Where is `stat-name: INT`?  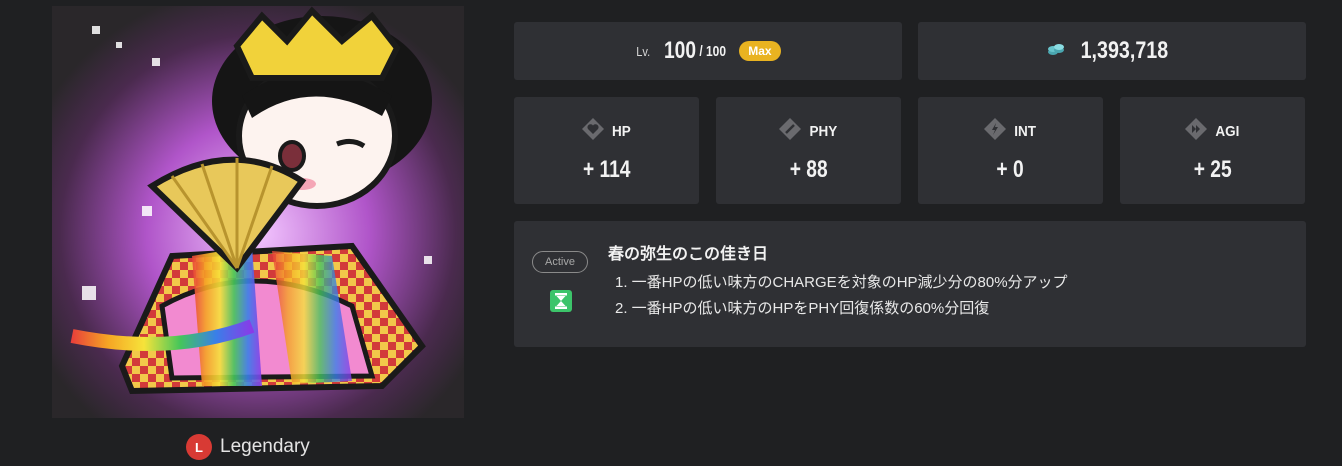 stat-name: INT is located at coordinates (1025, 131).